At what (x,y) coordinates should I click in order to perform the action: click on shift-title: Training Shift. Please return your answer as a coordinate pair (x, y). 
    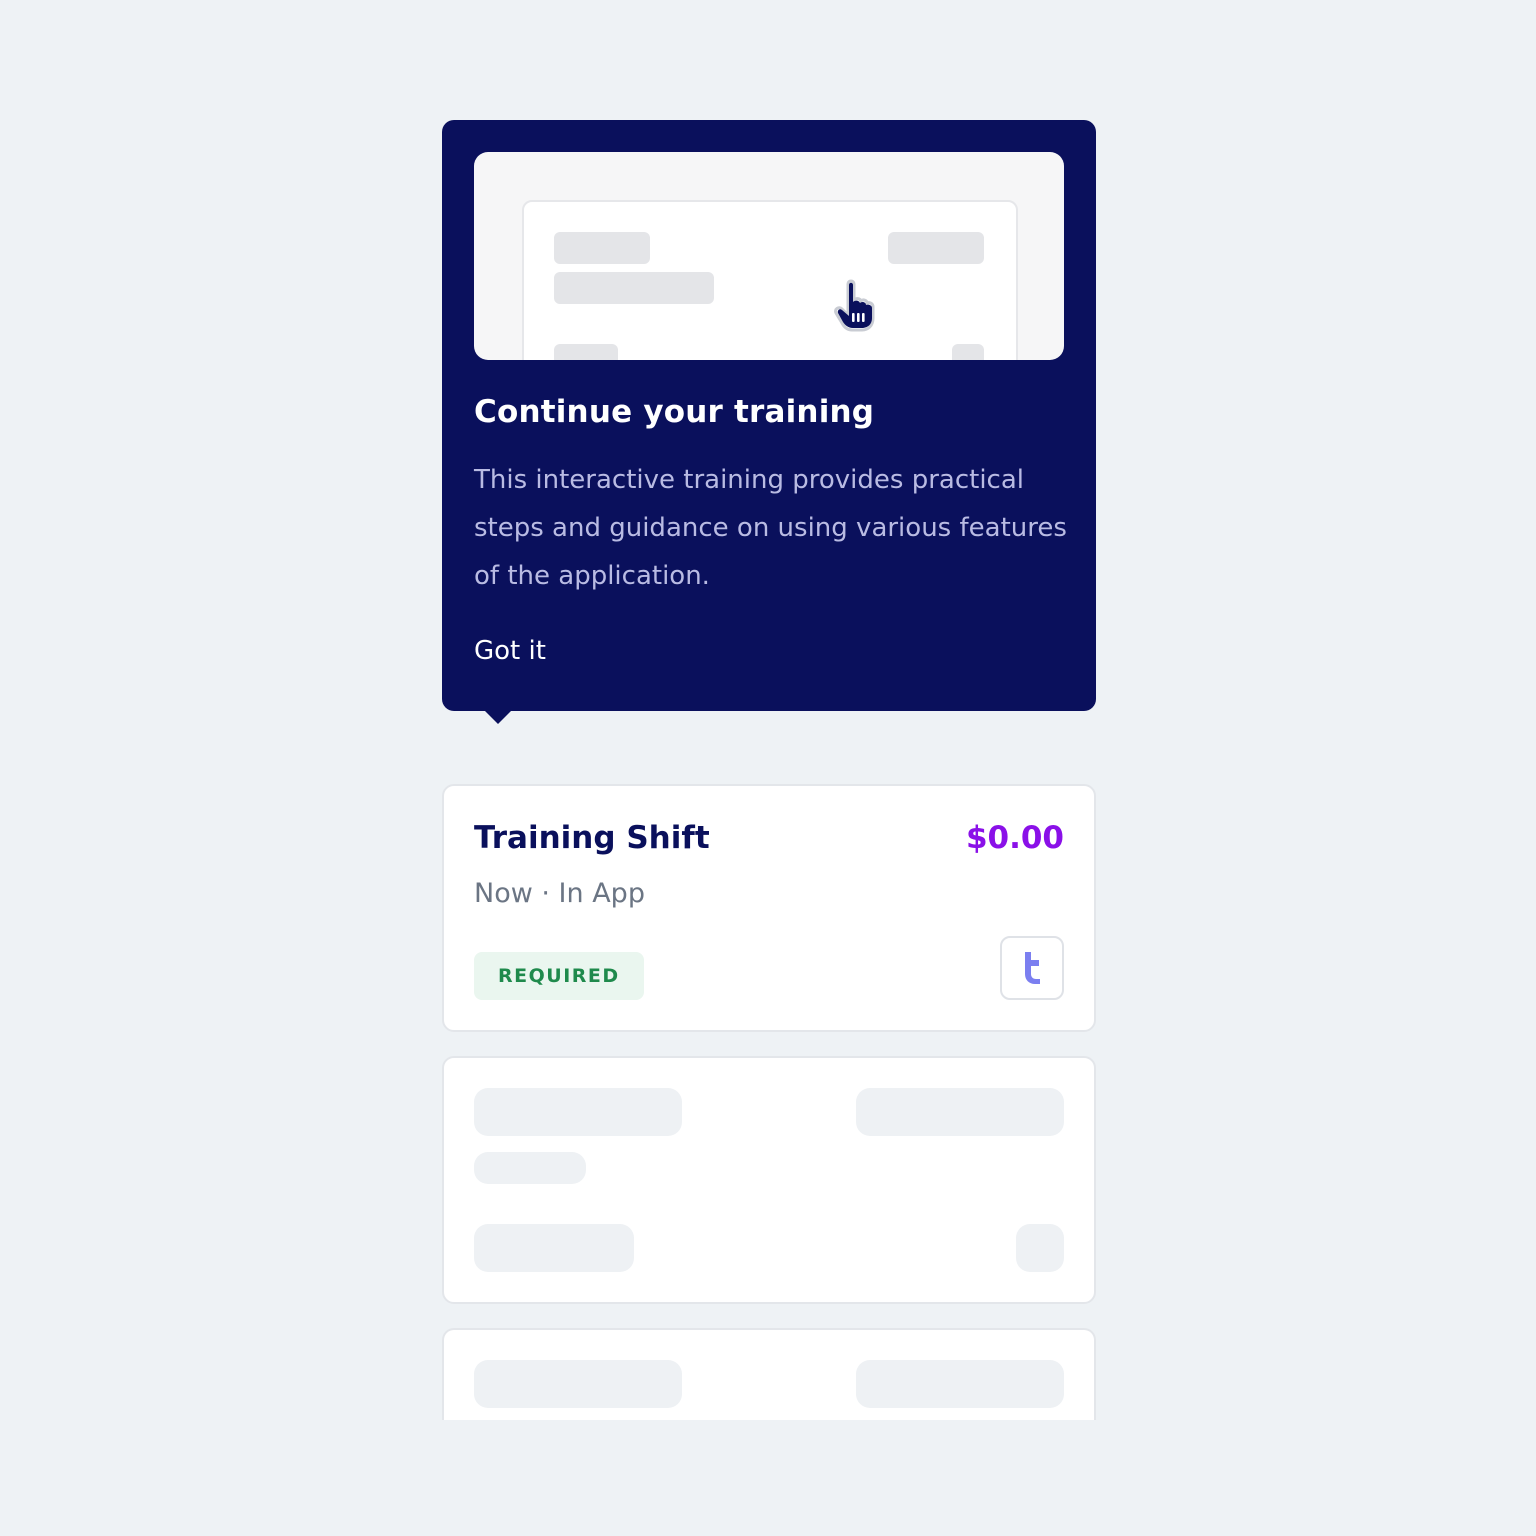
    Looking at the image, I should click on (592, 838).